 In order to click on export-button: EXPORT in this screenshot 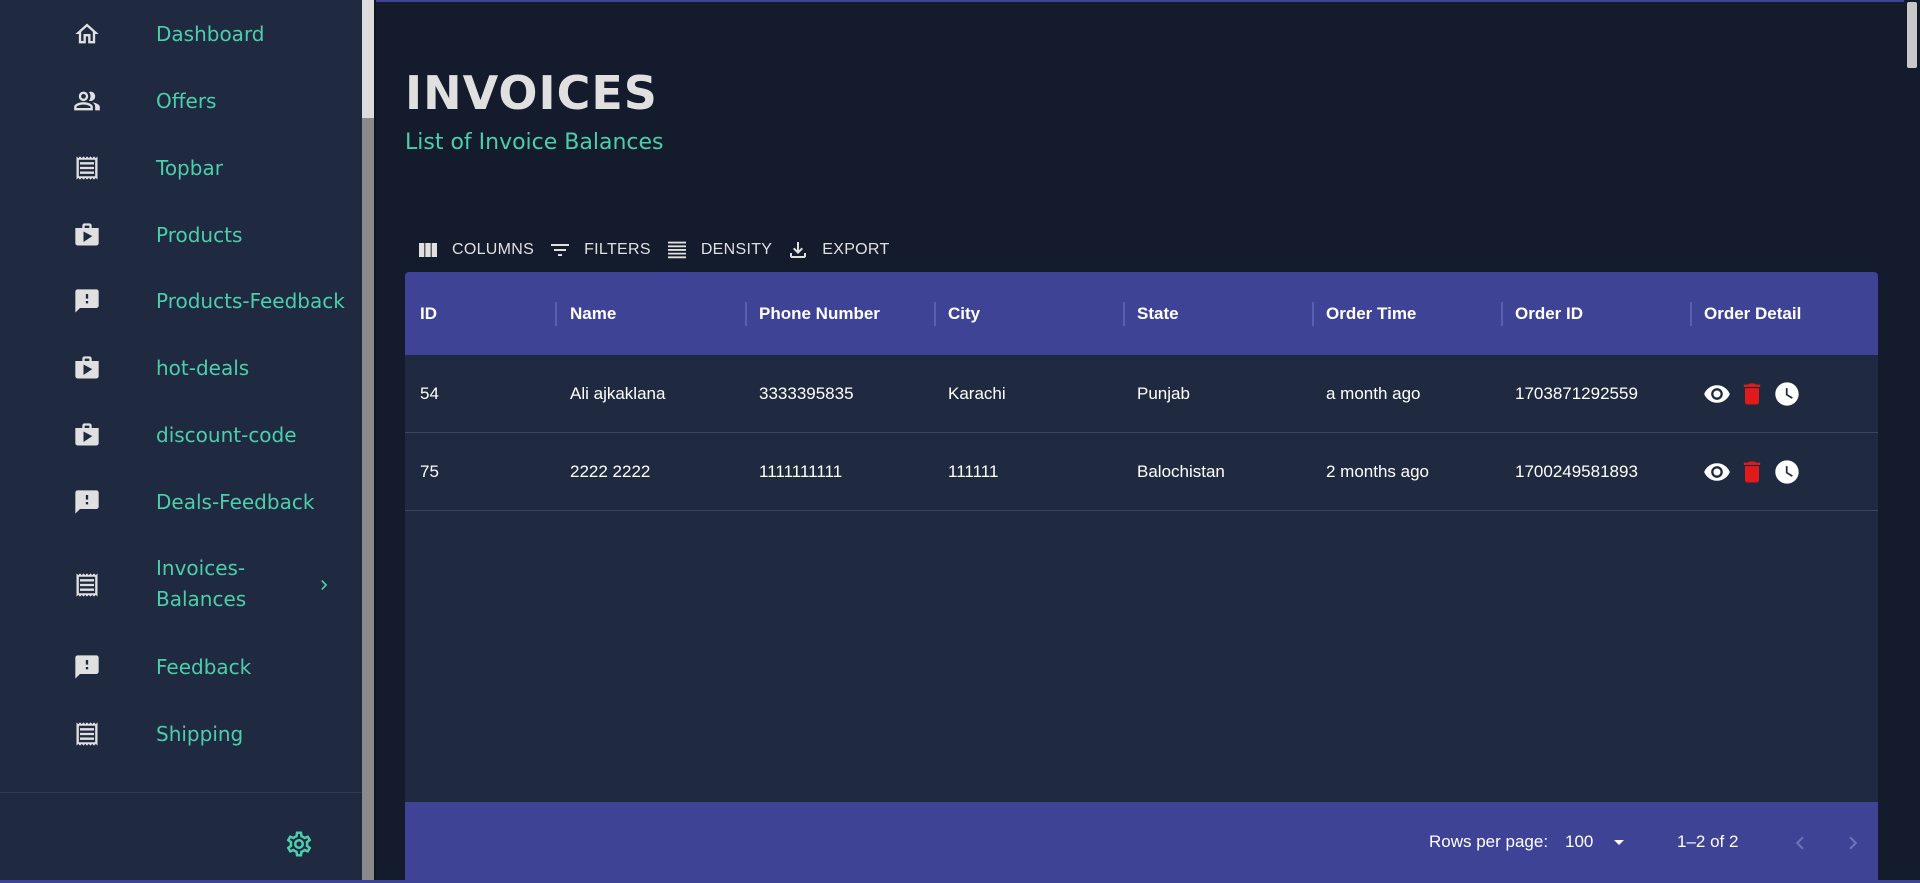, I will do `click(837, 250)`.